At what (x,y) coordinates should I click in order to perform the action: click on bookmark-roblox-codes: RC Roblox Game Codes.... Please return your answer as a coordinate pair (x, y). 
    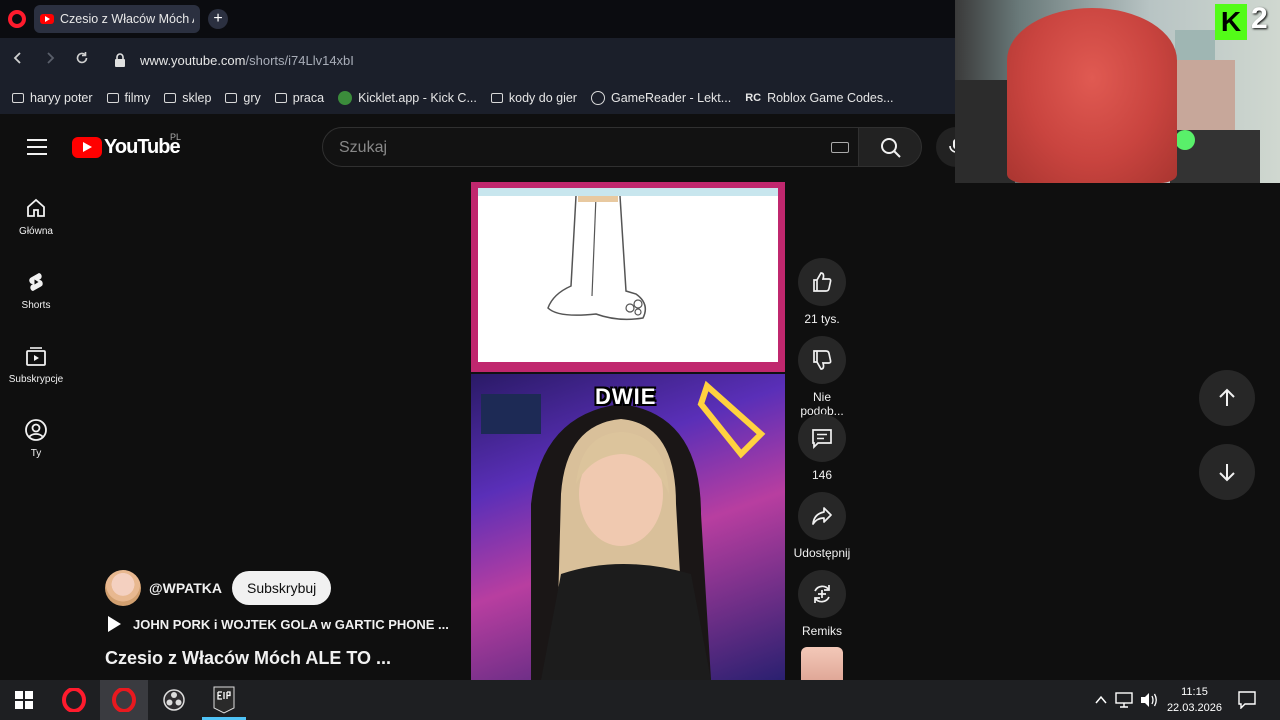
    Looking at the image, I should click on (819, 98).